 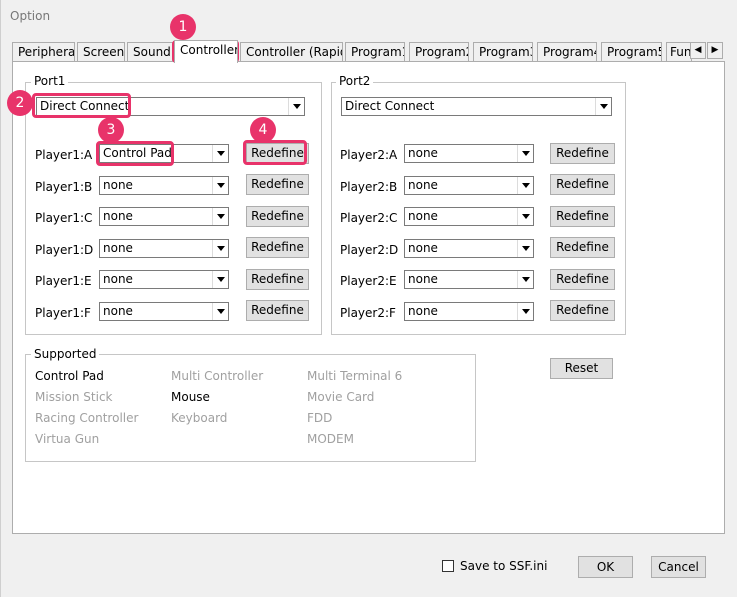 What do you see at coordinates (277, 184) in the screenshot?
I see `player1-b-redefine-button: Redefine` at bounding box center [277, 184].